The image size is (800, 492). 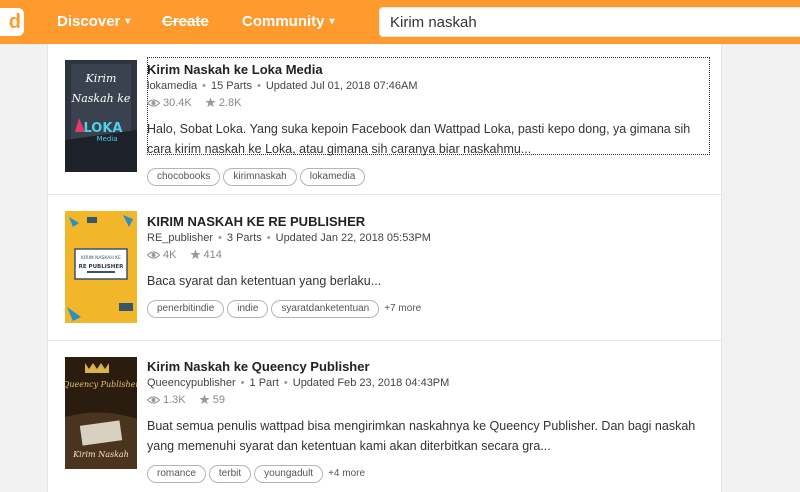 What do you see at coordinates (180, 238) in the screenshot?
I see `story-author: RE_publisher` at bounding box center [180, 238].